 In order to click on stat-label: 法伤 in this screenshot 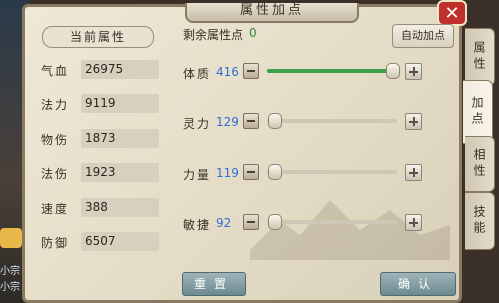, I will do `click(55, 174)`.